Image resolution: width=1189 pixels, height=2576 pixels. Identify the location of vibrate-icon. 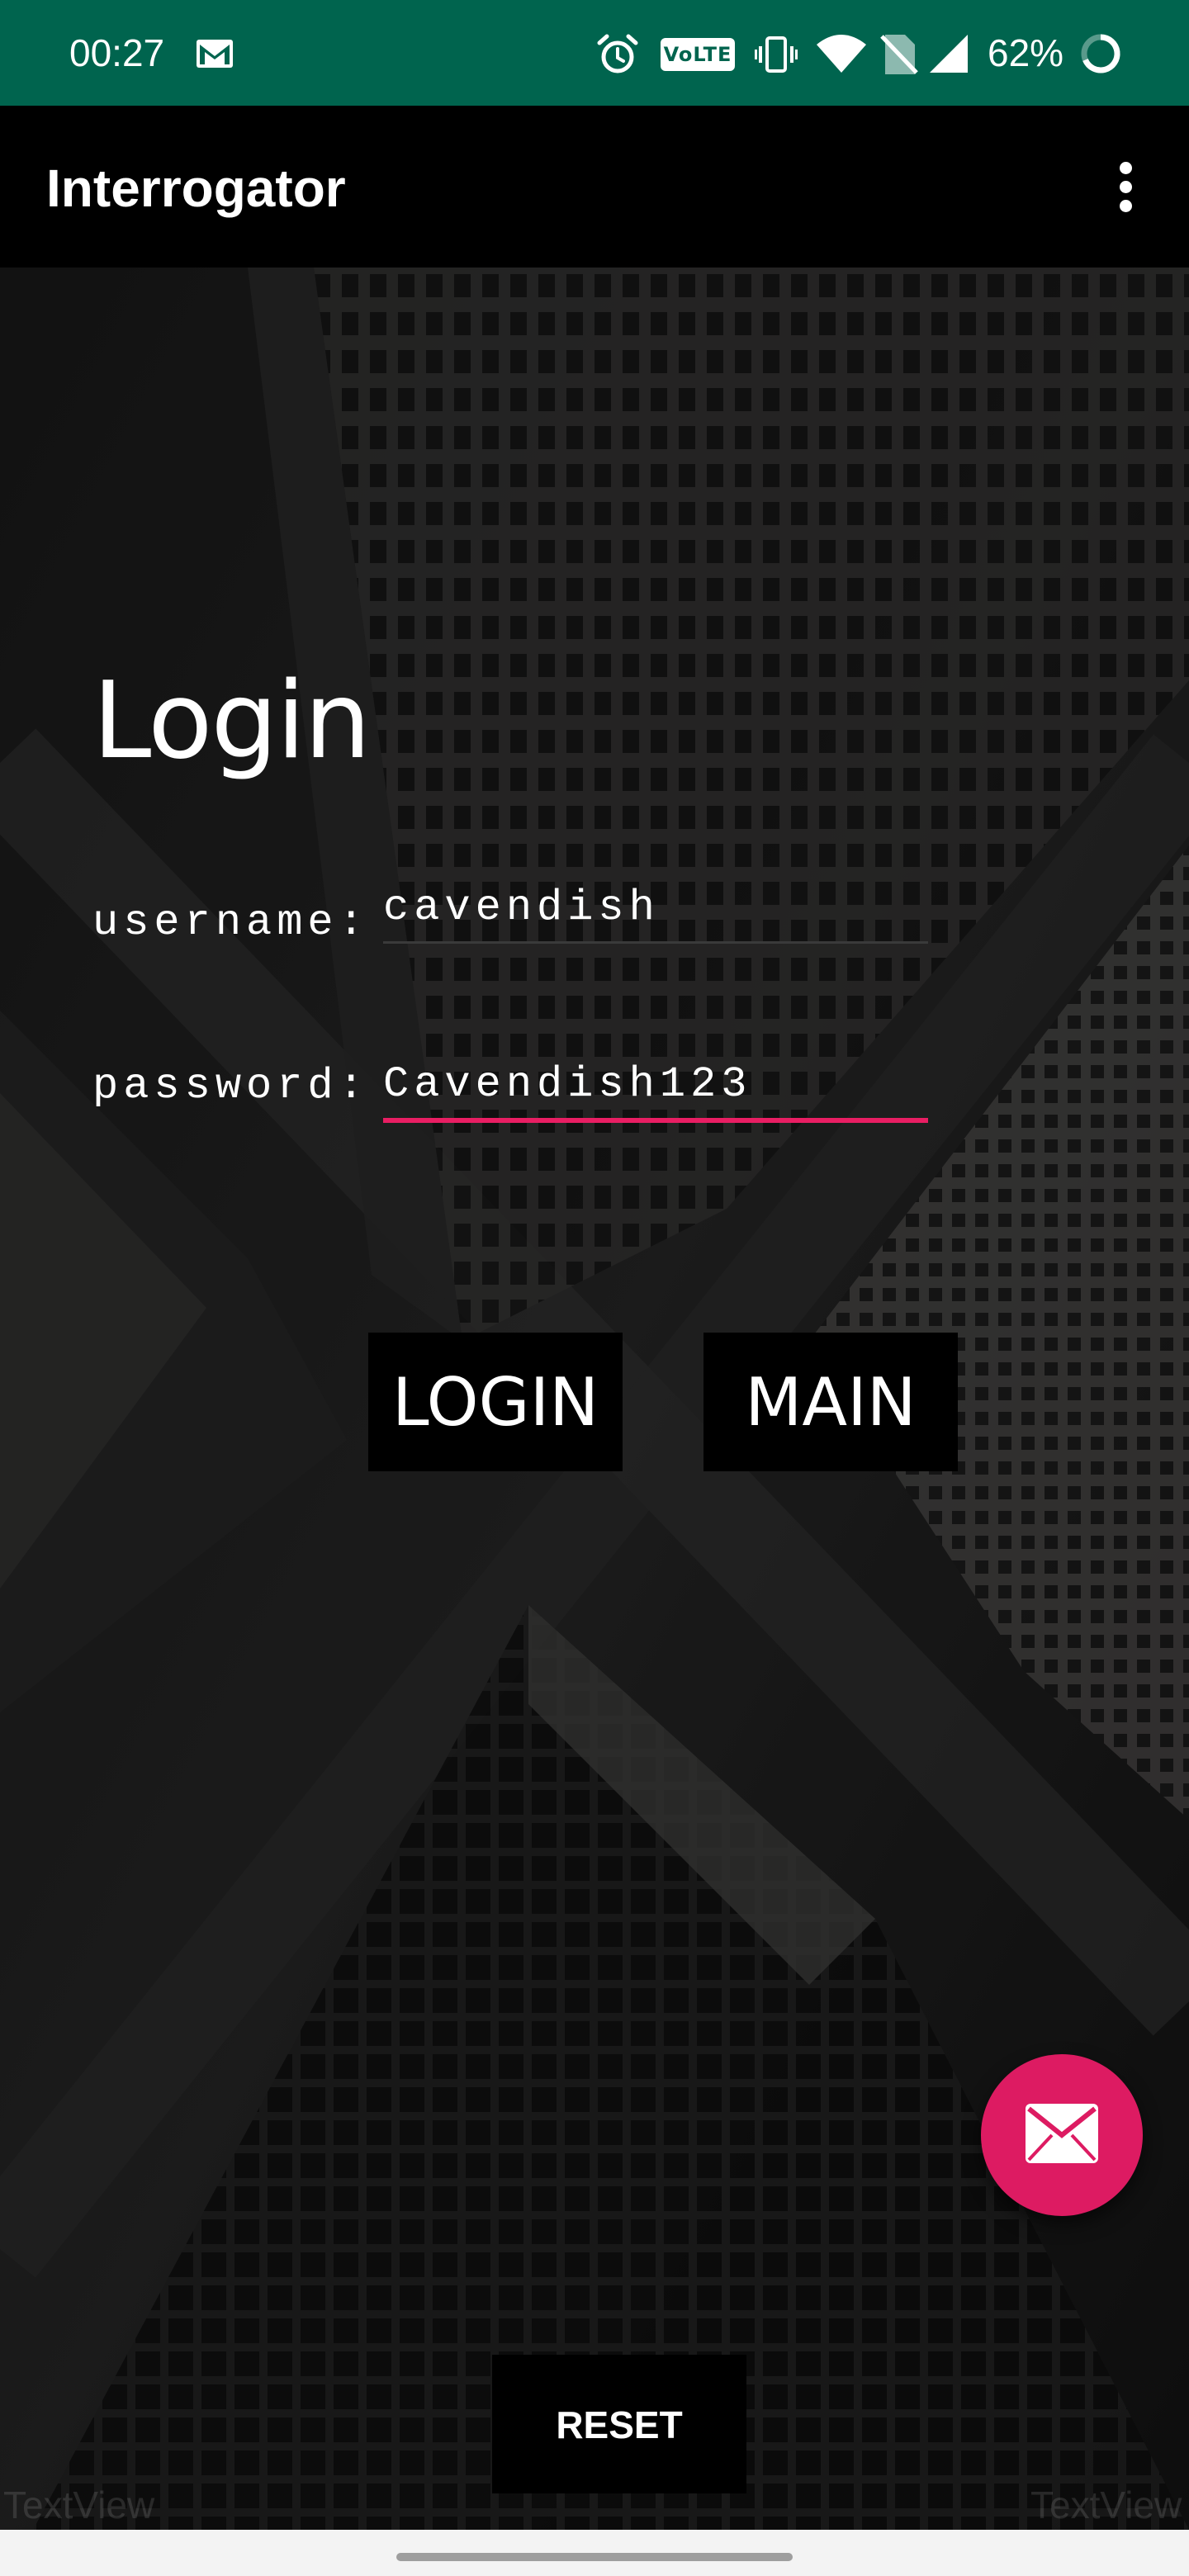
(776, 54).